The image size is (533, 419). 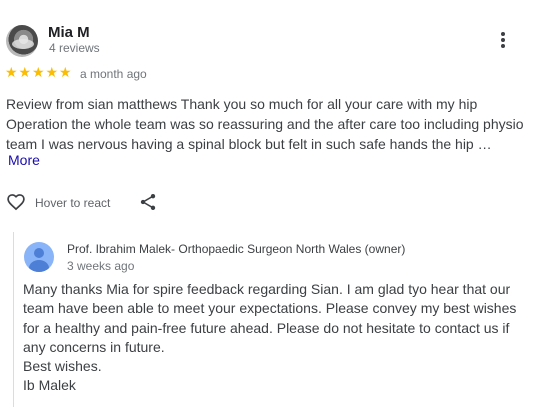 What do you see at coordinates (113, 74) in the screenshot?
I see `review-date: a month ago` at bounding box center [113, 74].